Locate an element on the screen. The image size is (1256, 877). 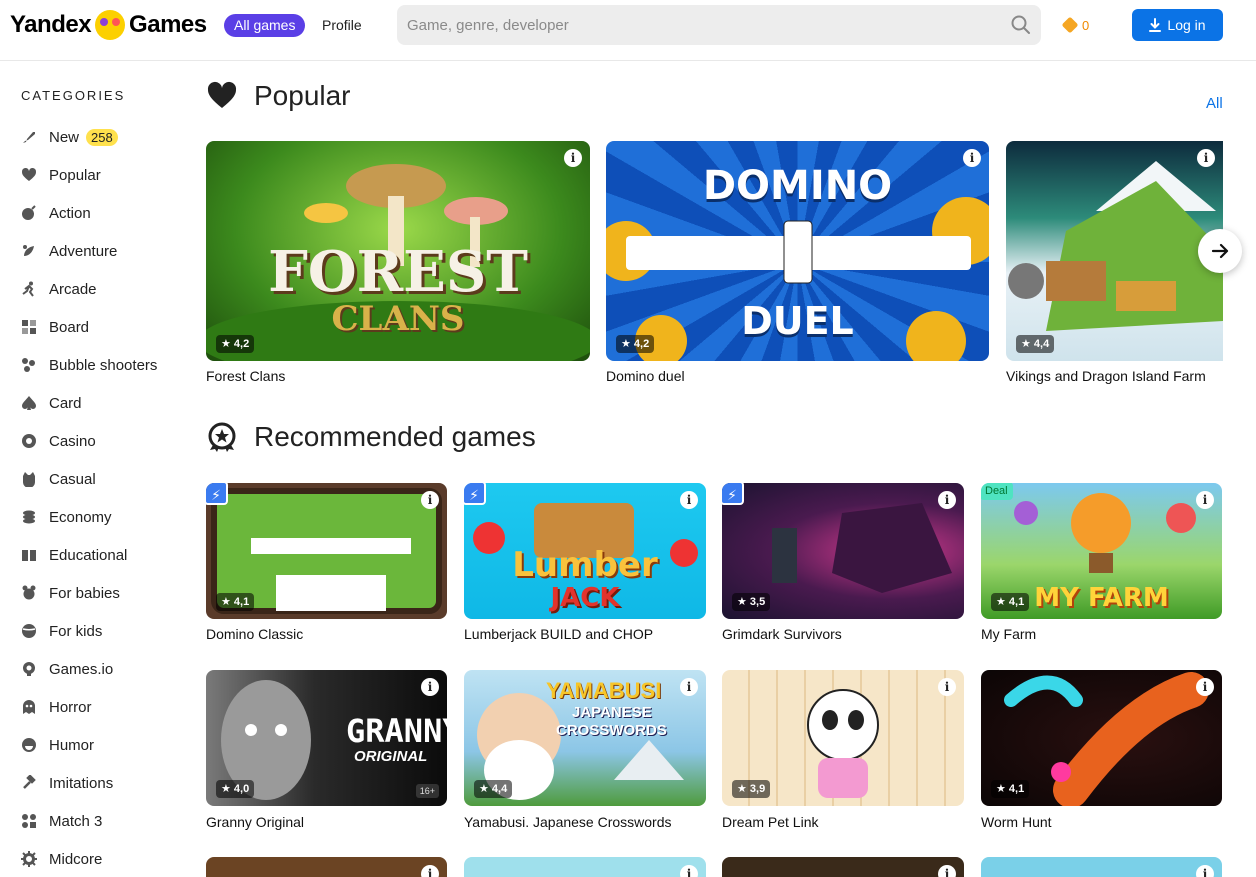
sidebar-item-label: Arcade is located at coordinates (73, 289).